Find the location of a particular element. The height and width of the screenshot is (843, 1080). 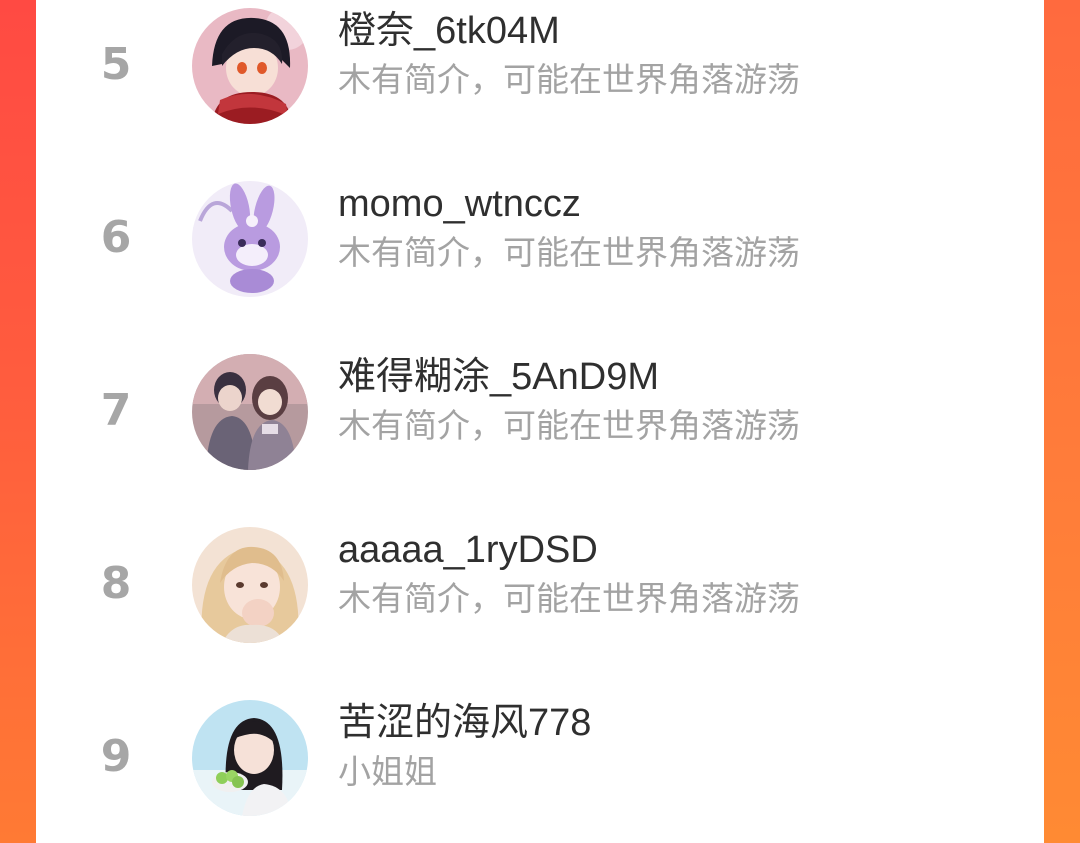

rank-number: 7 is located at coordinates (116, 410).